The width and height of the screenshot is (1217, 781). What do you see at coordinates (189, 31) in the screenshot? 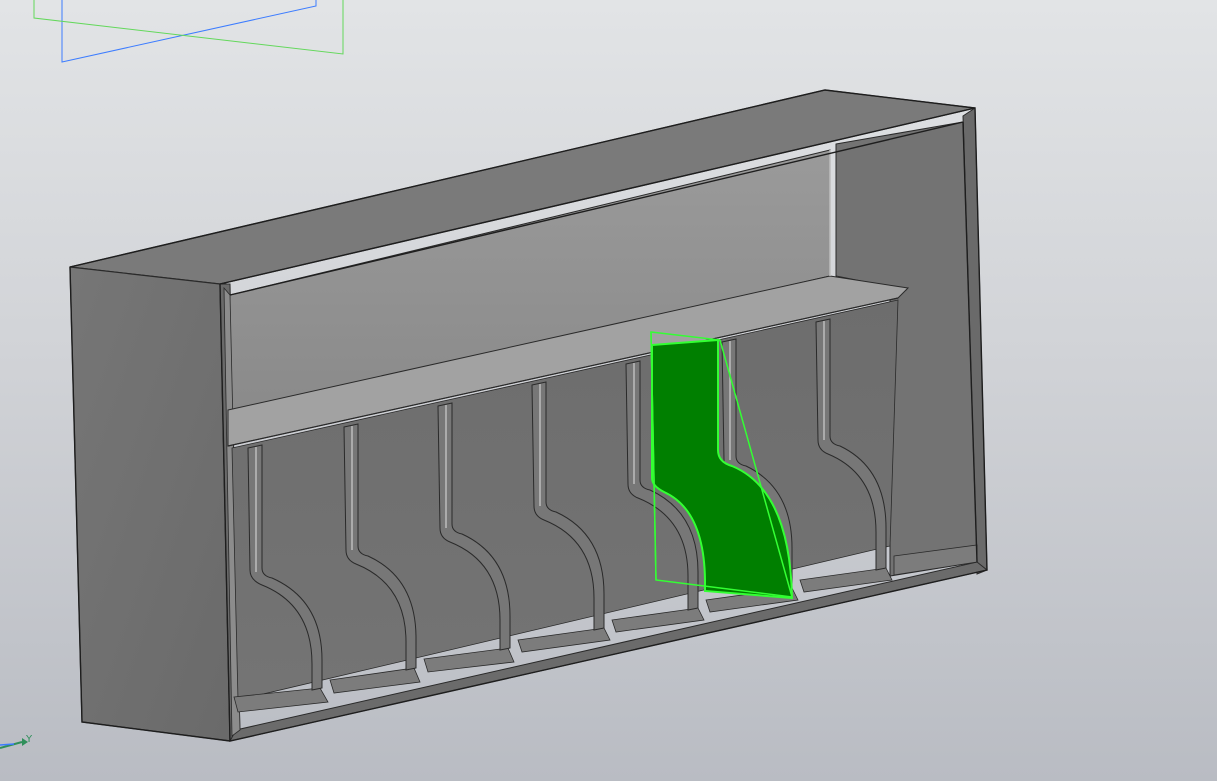
I see `reference-plane-xy` at bounding box center [189, 31].